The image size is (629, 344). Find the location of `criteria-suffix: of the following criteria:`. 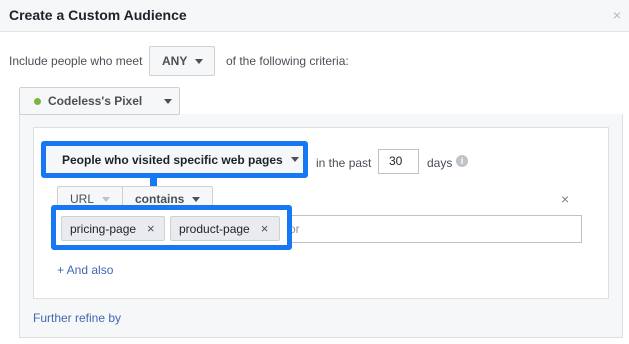

criteria-suffix: of the following criteria: is located at coordinates (287, 61).